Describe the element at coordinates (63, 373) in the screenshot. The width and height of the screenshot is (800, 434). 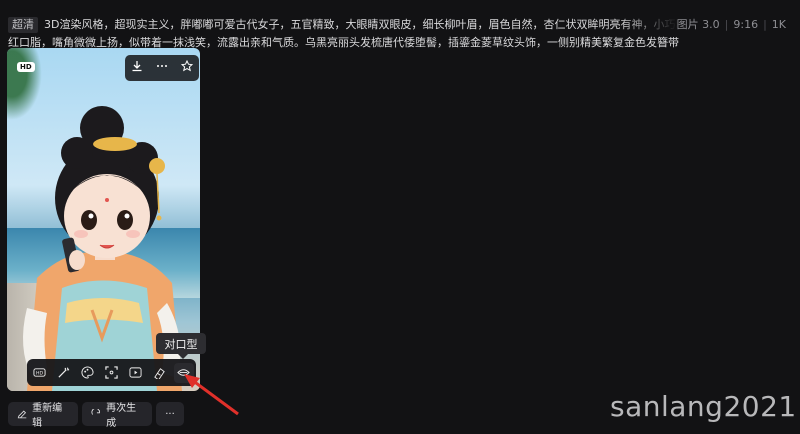
I see `magic-wand-icon` at that location.